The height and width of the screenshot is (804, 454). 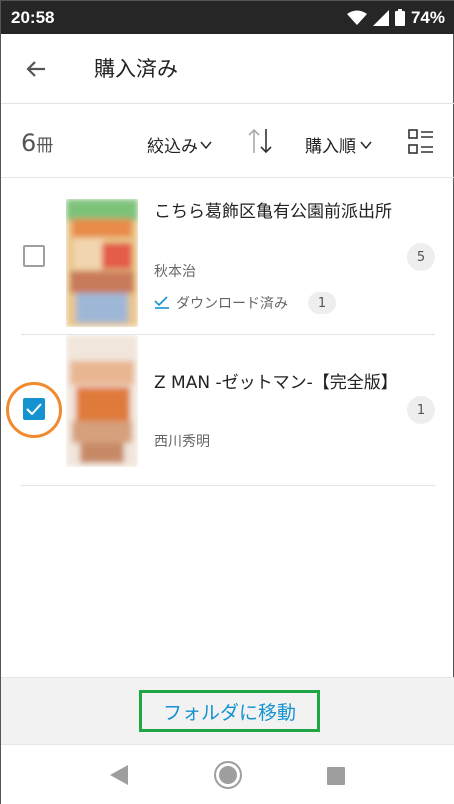 I want to click on filter-button: 絞込み, so click(x=179, y=144).